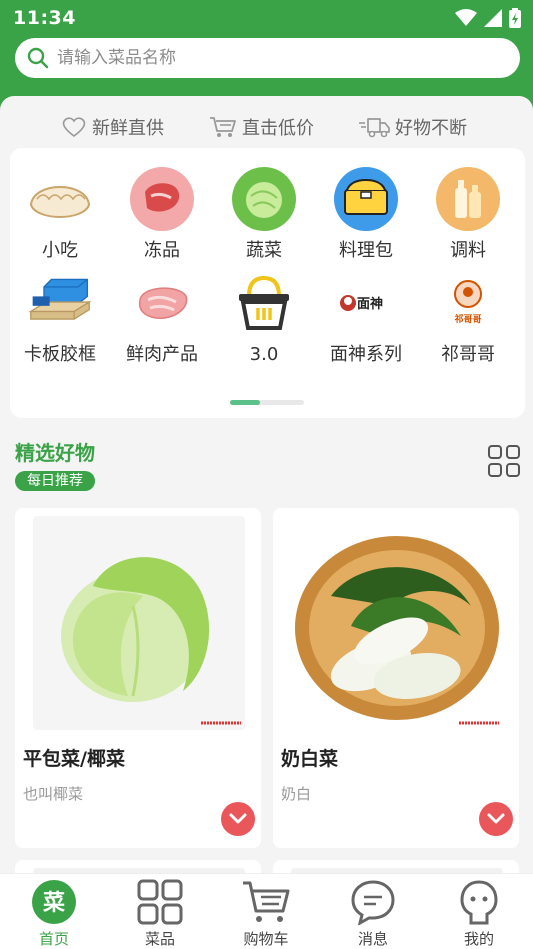  Describe the element at coordinates (53, 794) in the screenshot. I see `product-desc: 也叫椰菜` at that location.